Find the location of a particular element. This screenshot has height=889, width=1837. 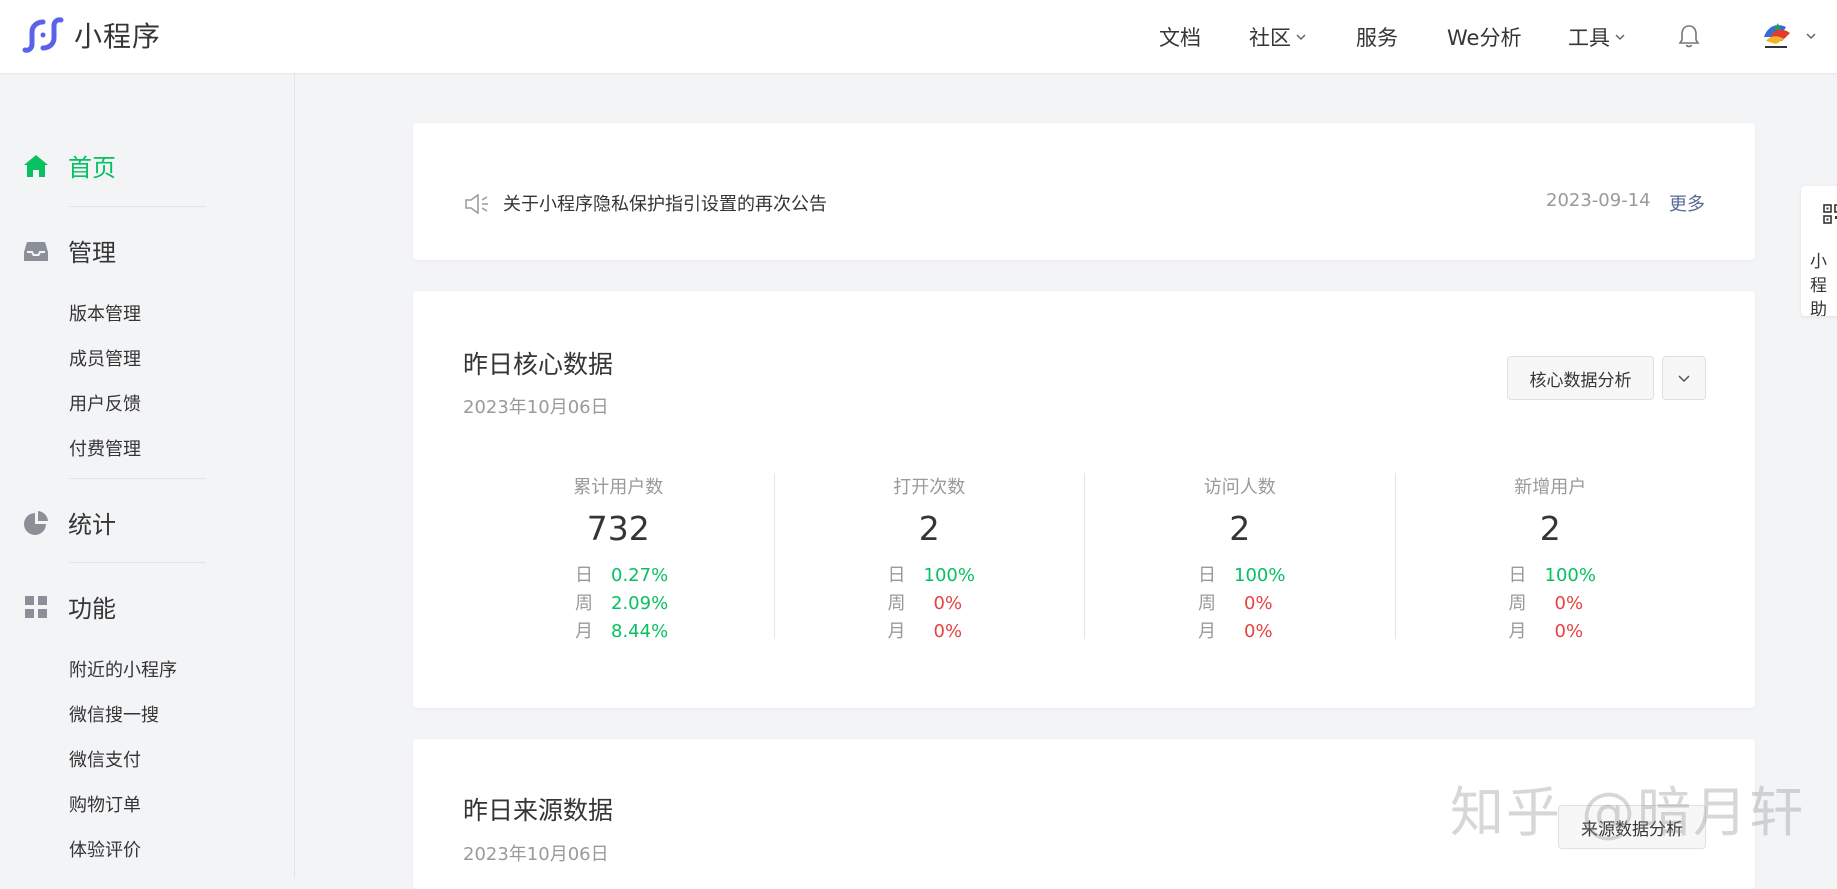

mini-program-assistant-widget: 小程助 is located at coordinates (1819, 251).